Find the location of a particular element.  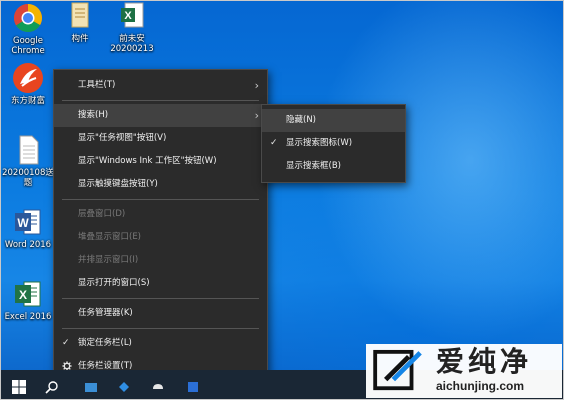

desktop-icon-excel-2016: X Excel 2016 is located at coordinates (28, 300).